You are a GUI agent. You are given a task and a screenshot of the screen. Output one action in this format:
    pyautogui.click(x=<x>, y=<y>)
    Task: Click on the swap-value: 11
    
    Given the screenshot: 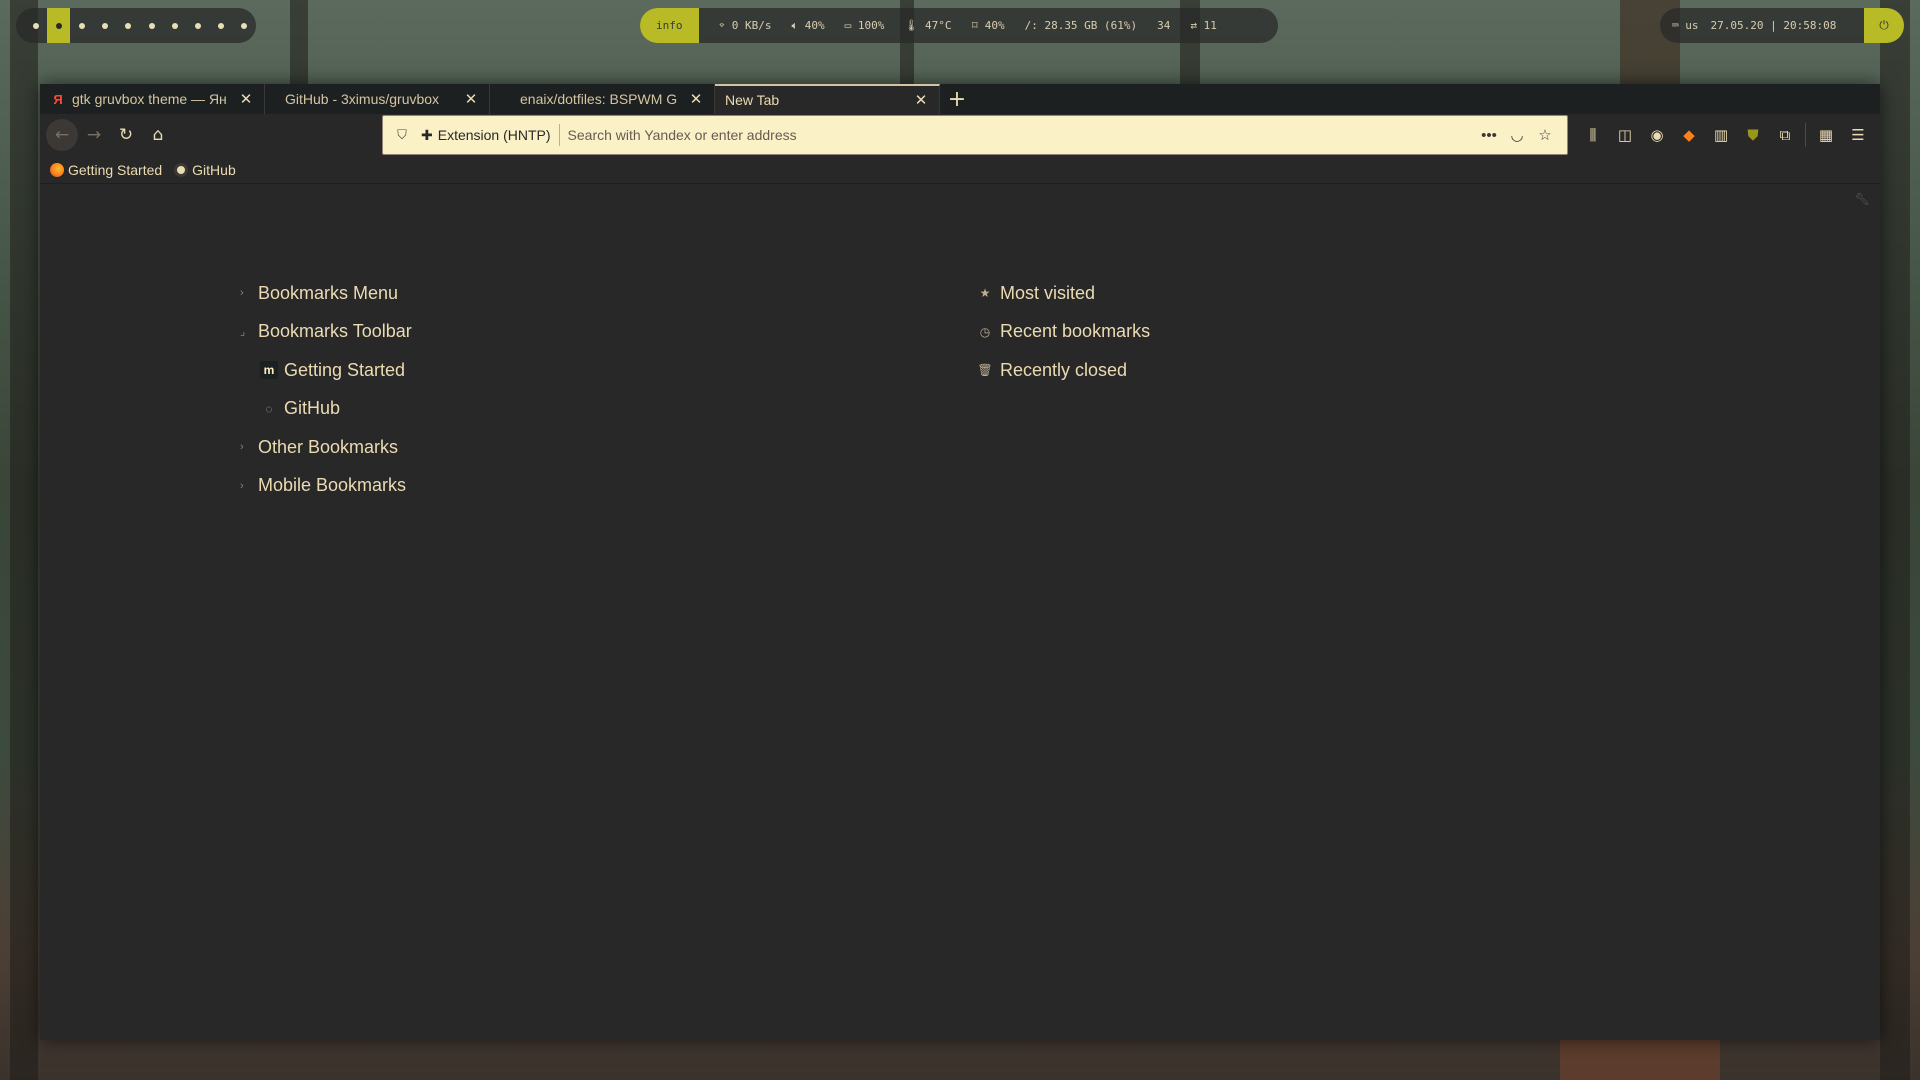 What is the action you would take?
    pyautogui.click(x=1210, y=25)
    